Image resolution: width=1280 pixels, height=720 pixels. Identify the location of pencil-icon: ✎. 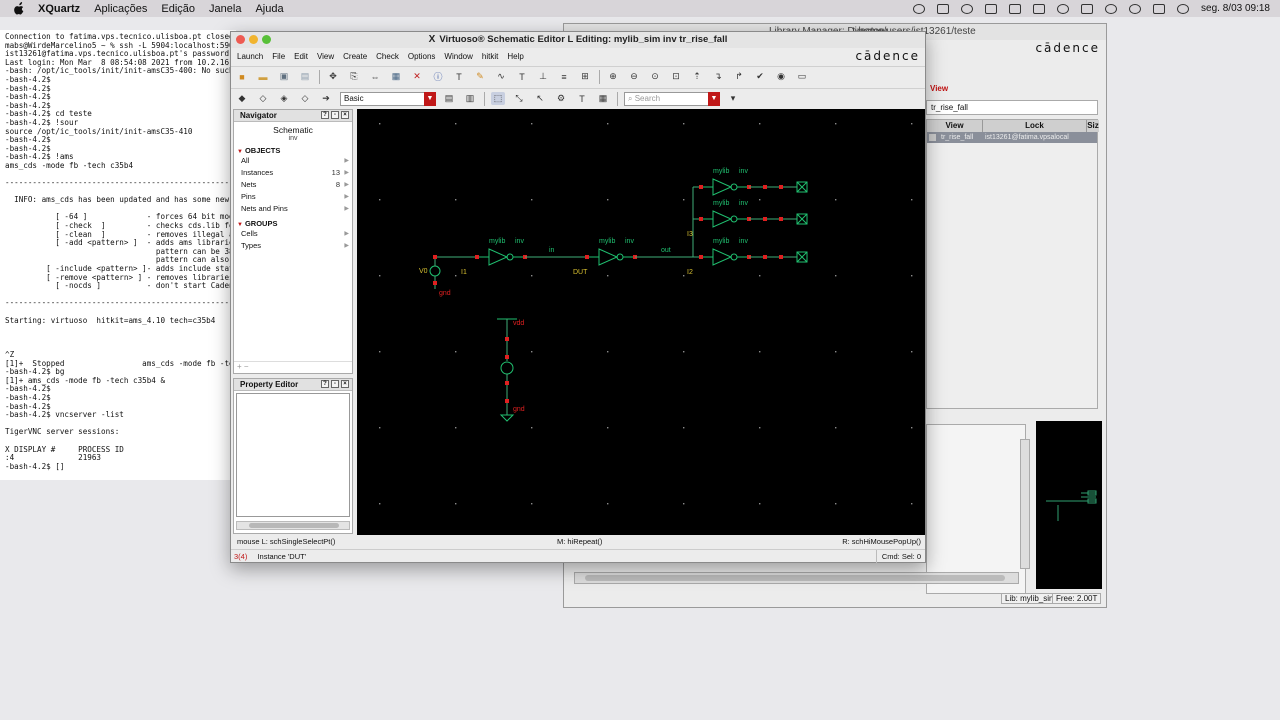
(480, 76).